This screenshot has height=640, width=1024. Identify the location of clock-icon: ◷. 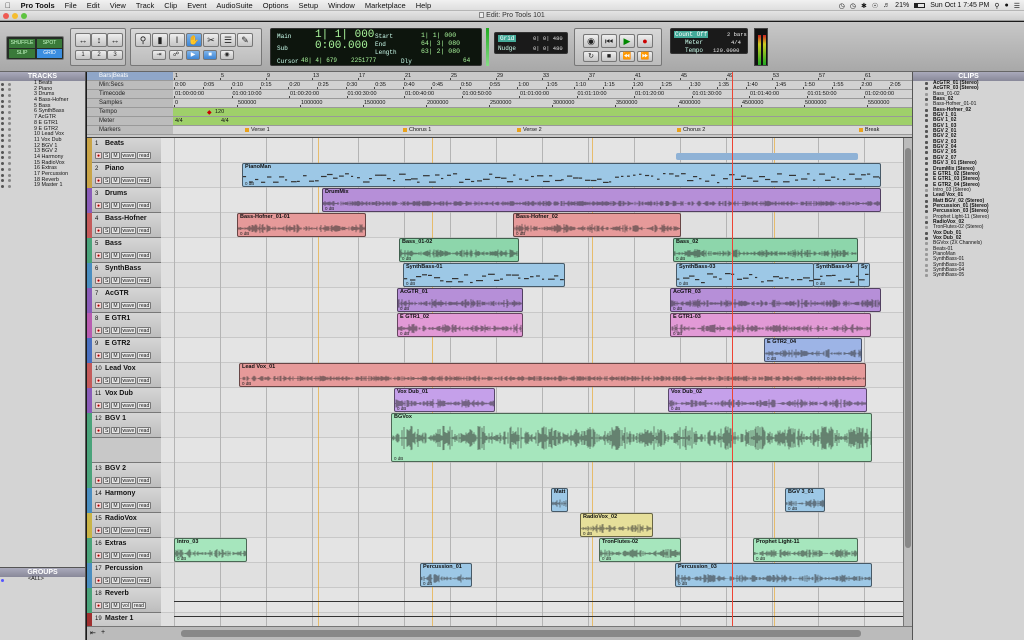
(853, 6).